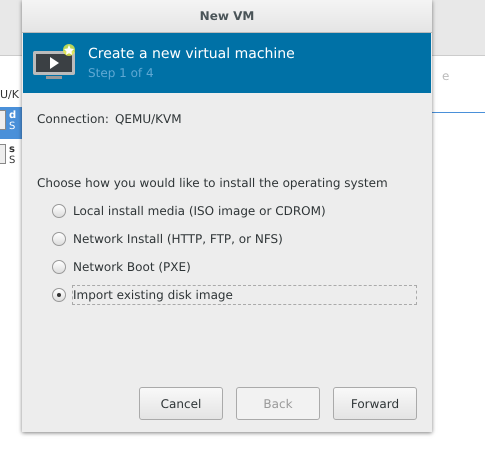 The image size is (485, 458). Describe the element at coordinates (181, 403) in the screenshot. I see `dialog-button: Cancel` at that location.